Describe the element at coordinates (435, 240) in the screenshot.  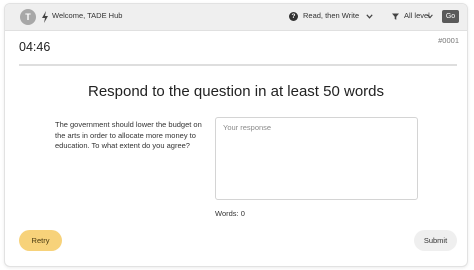
I see `submit-button: Submit` at that location.